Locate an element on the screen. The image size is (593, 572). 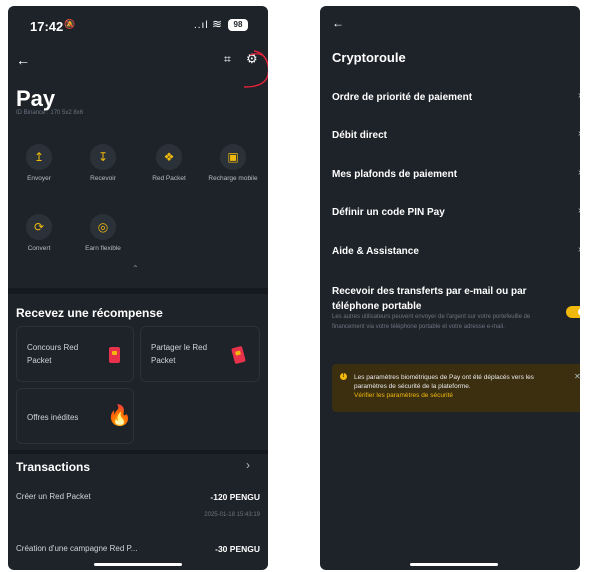
menu-item-payment-limits: Mes plafonds de paiement is located at coordinates (394, 174).